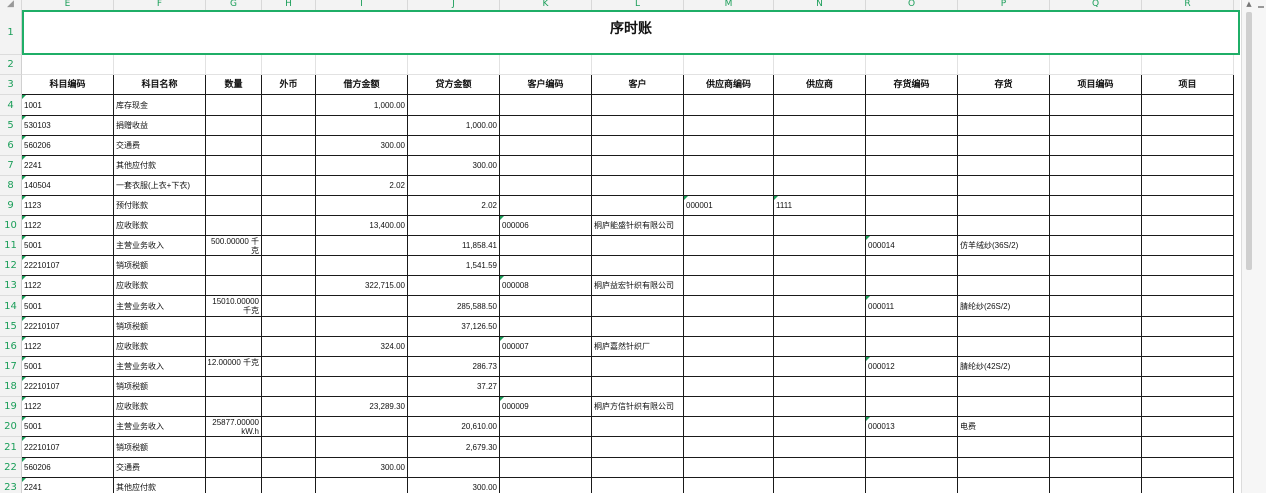  I want to click on data-cell: 预付账款, so click(160, 206).